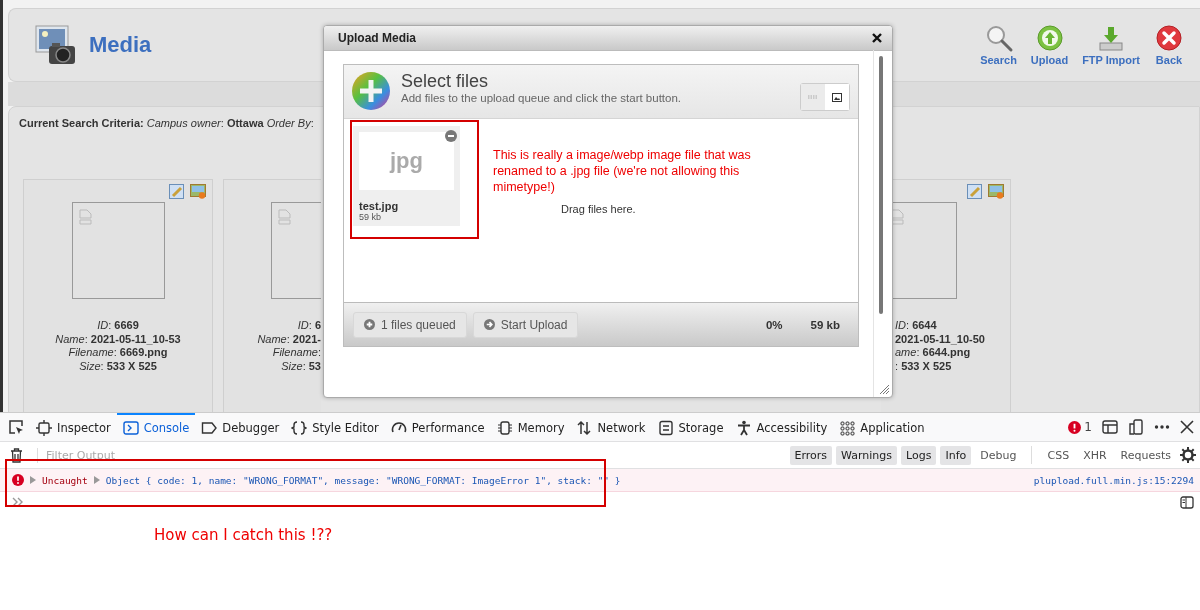 The width and height of the screenshot is (1200, 610). Describe the element at coordinates (156, 427) in the screenshot. I see `devtools-tab: Console` at that location.